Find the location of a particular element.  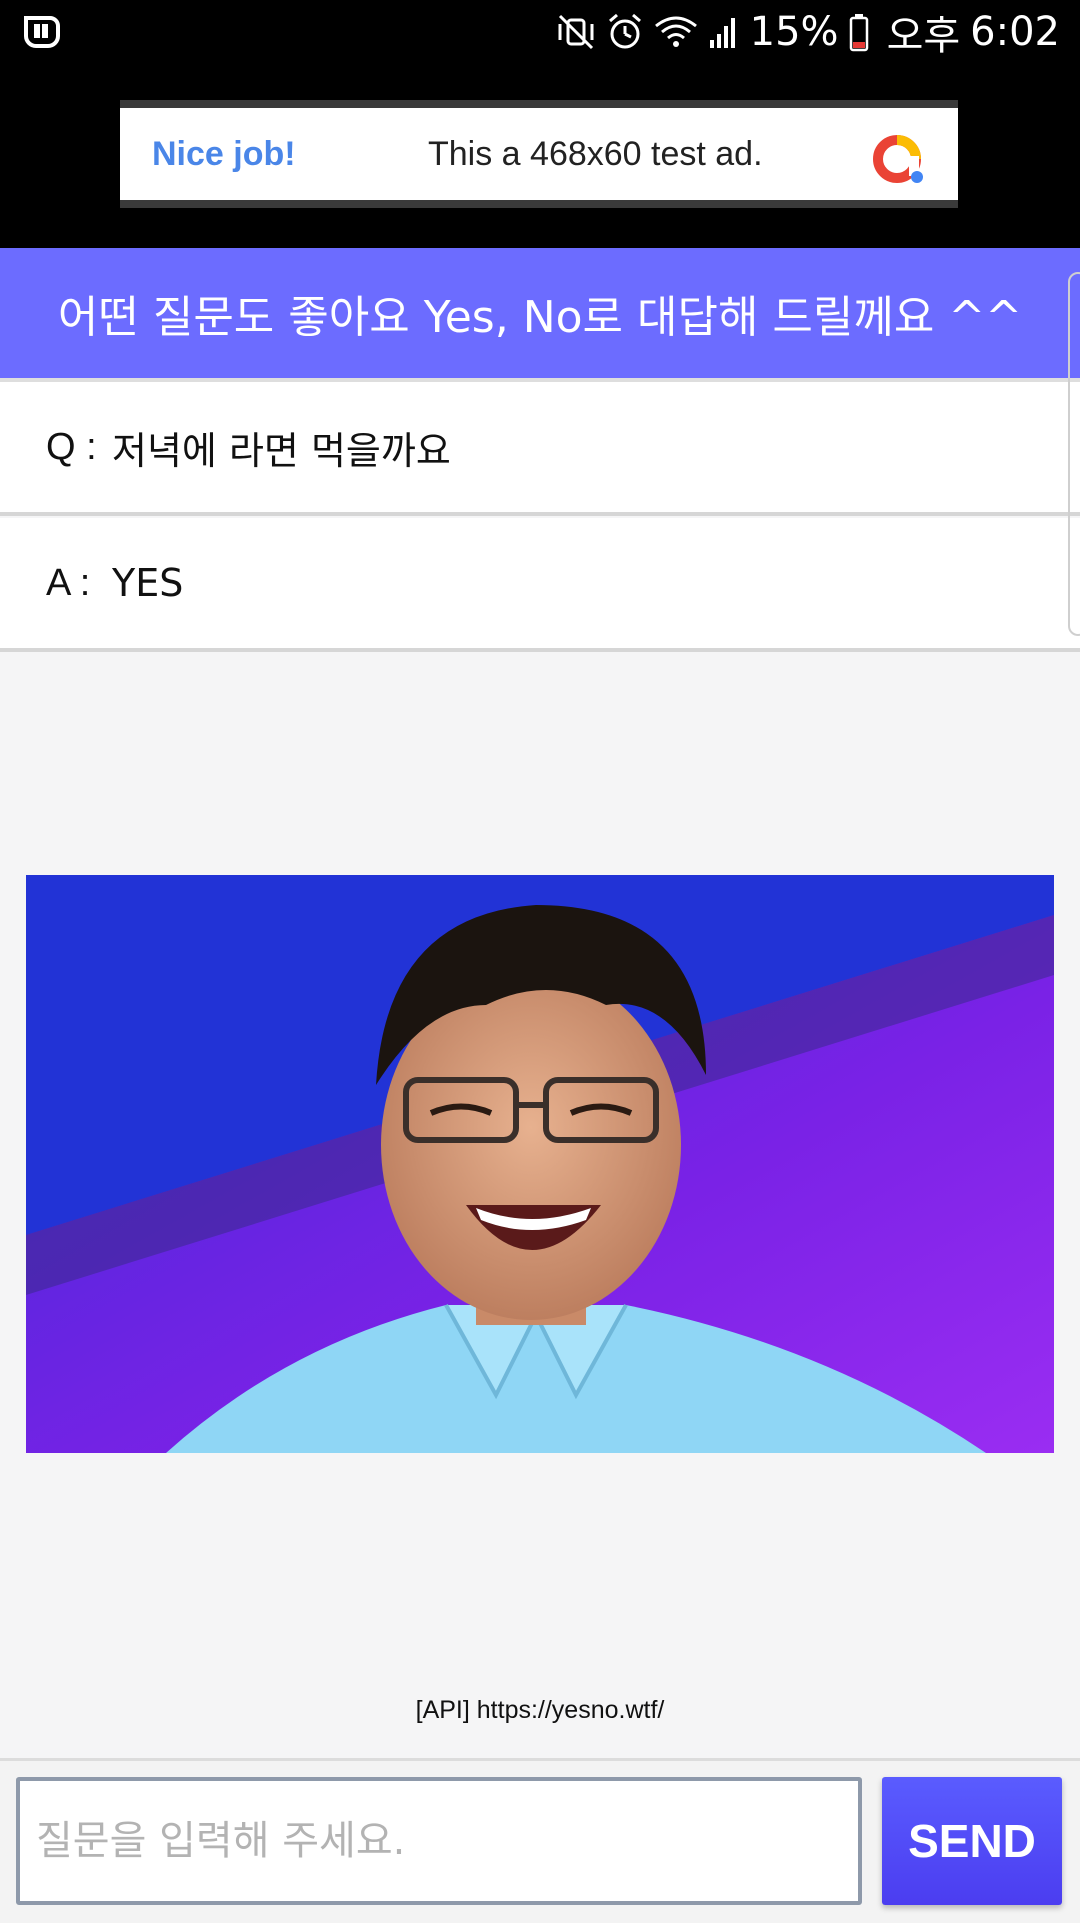

input-bar: SEND is located at coordinates (540, 1840).